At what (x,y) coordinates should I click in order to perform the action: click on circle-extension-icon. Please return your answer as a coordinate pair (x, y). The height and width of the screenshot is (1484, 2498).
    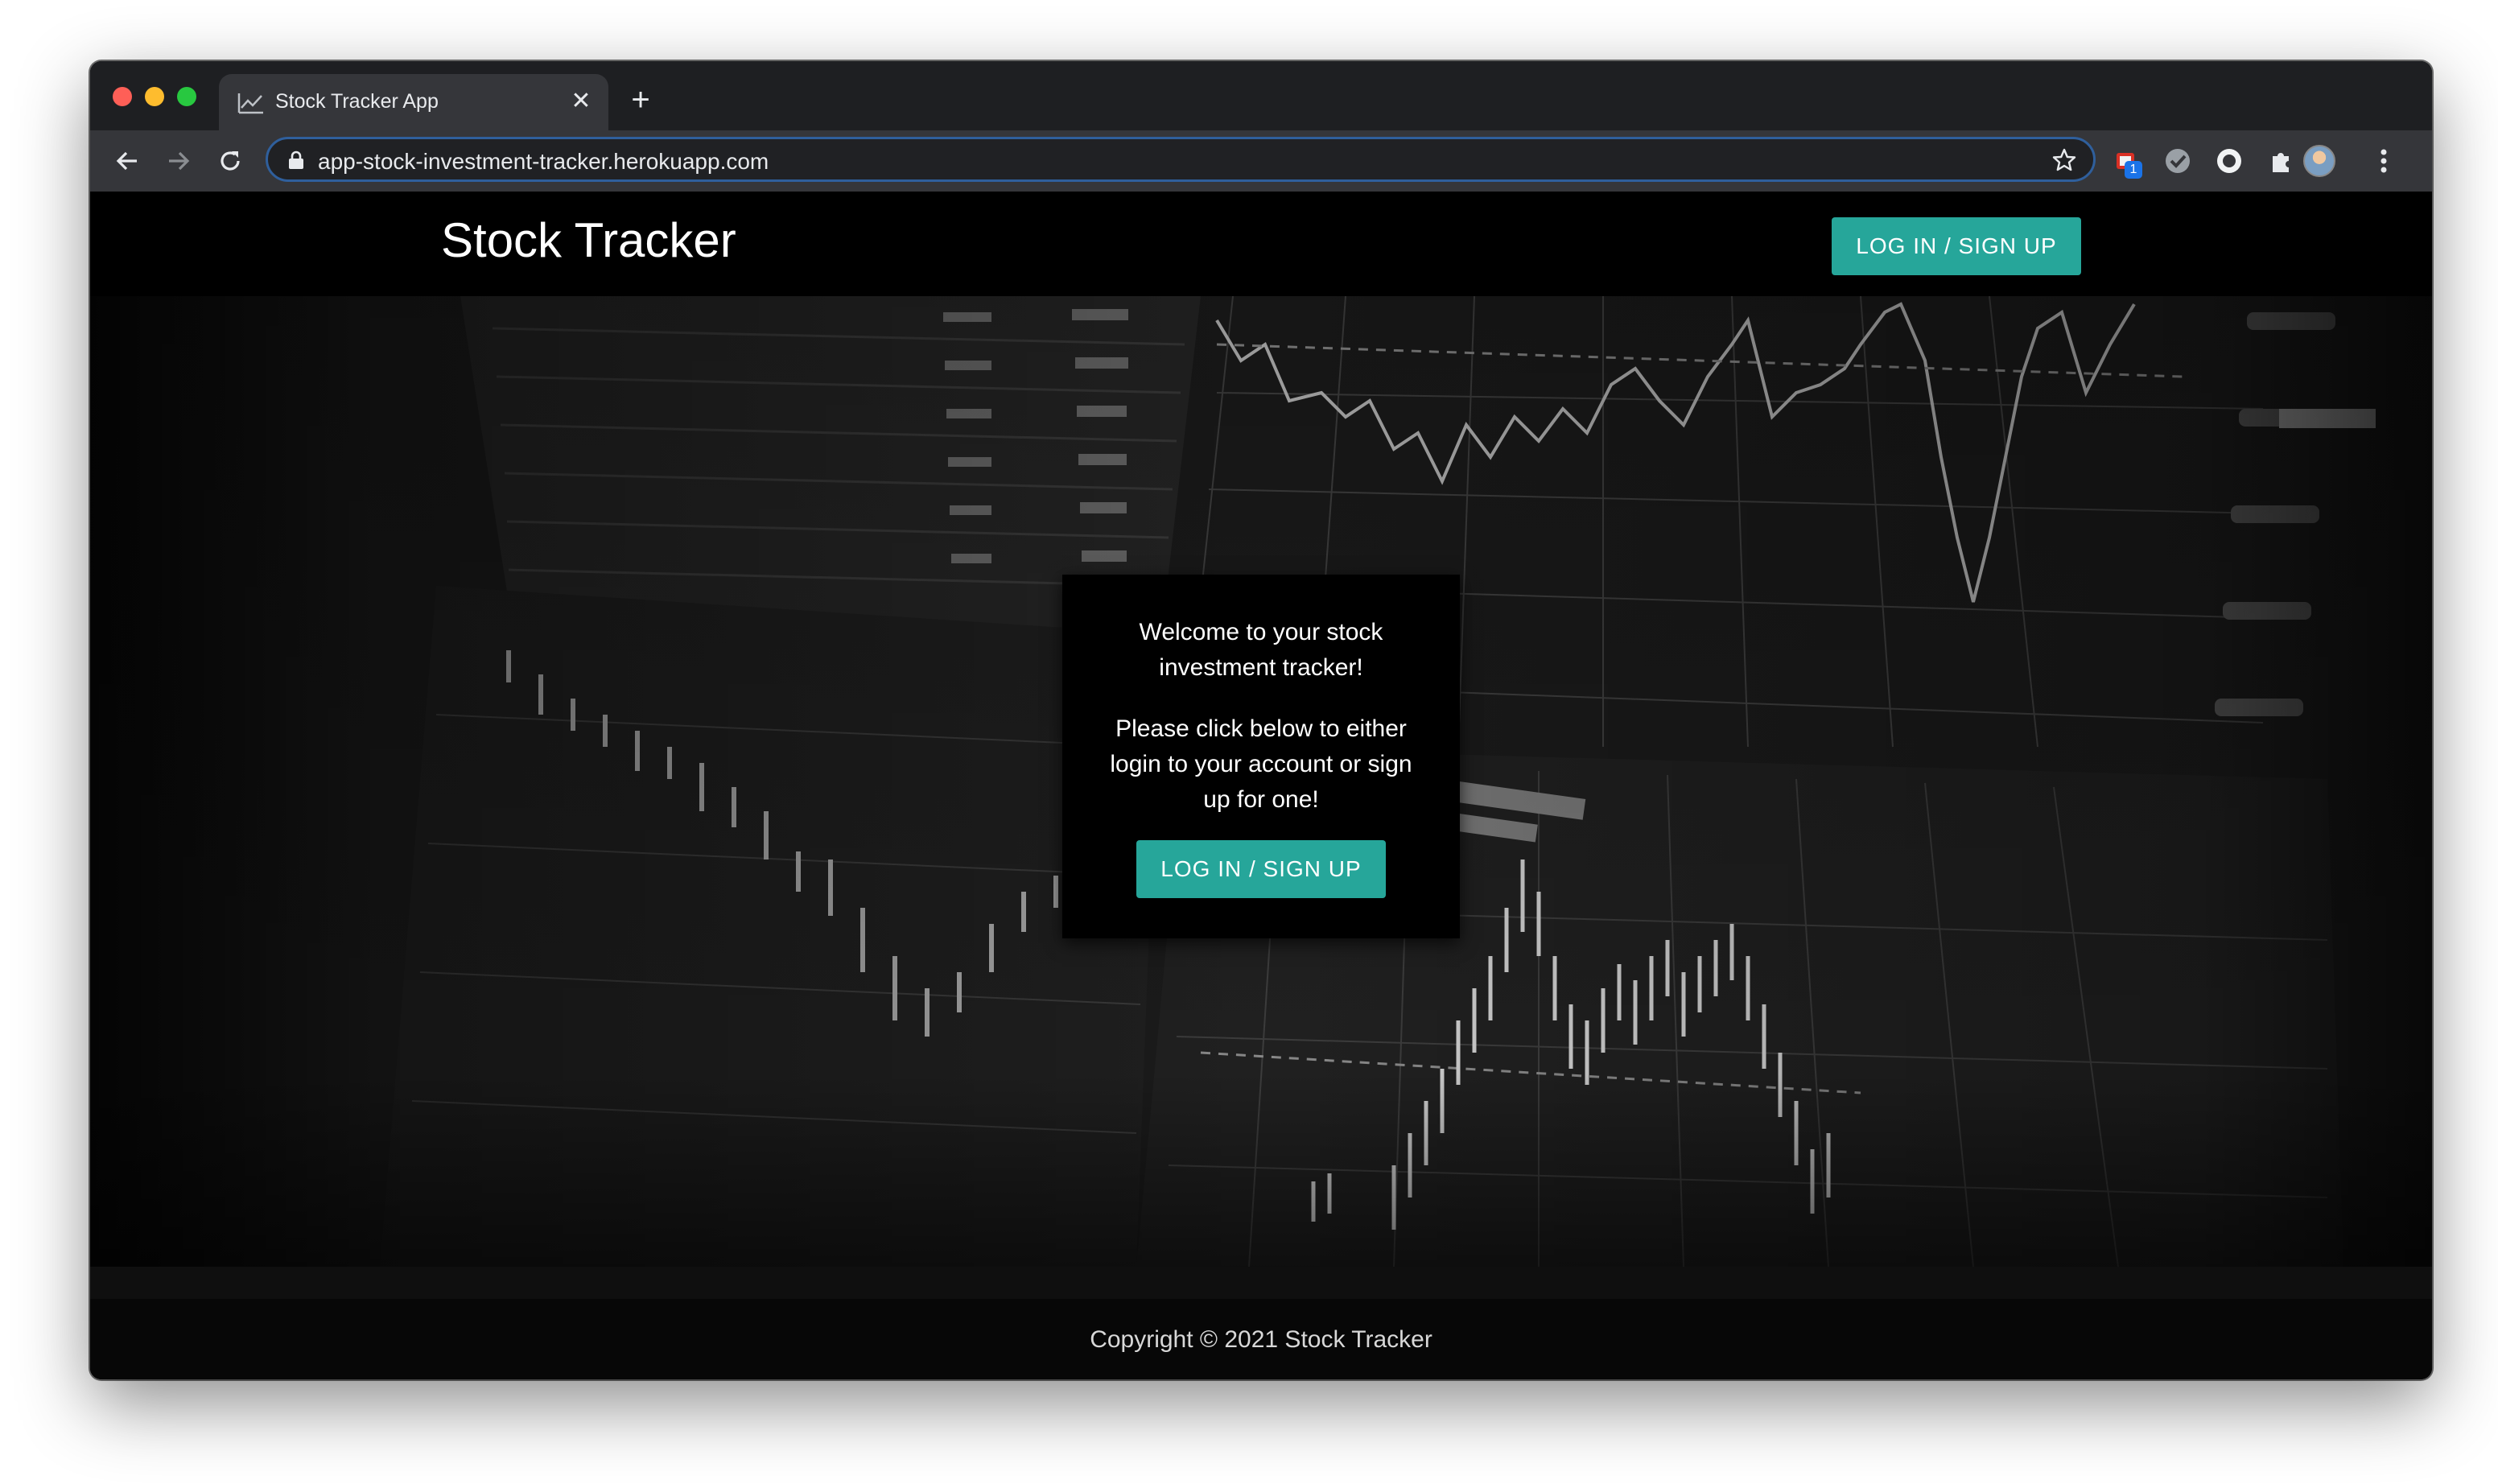
    Looking at the image, I should click on (2230, 160).